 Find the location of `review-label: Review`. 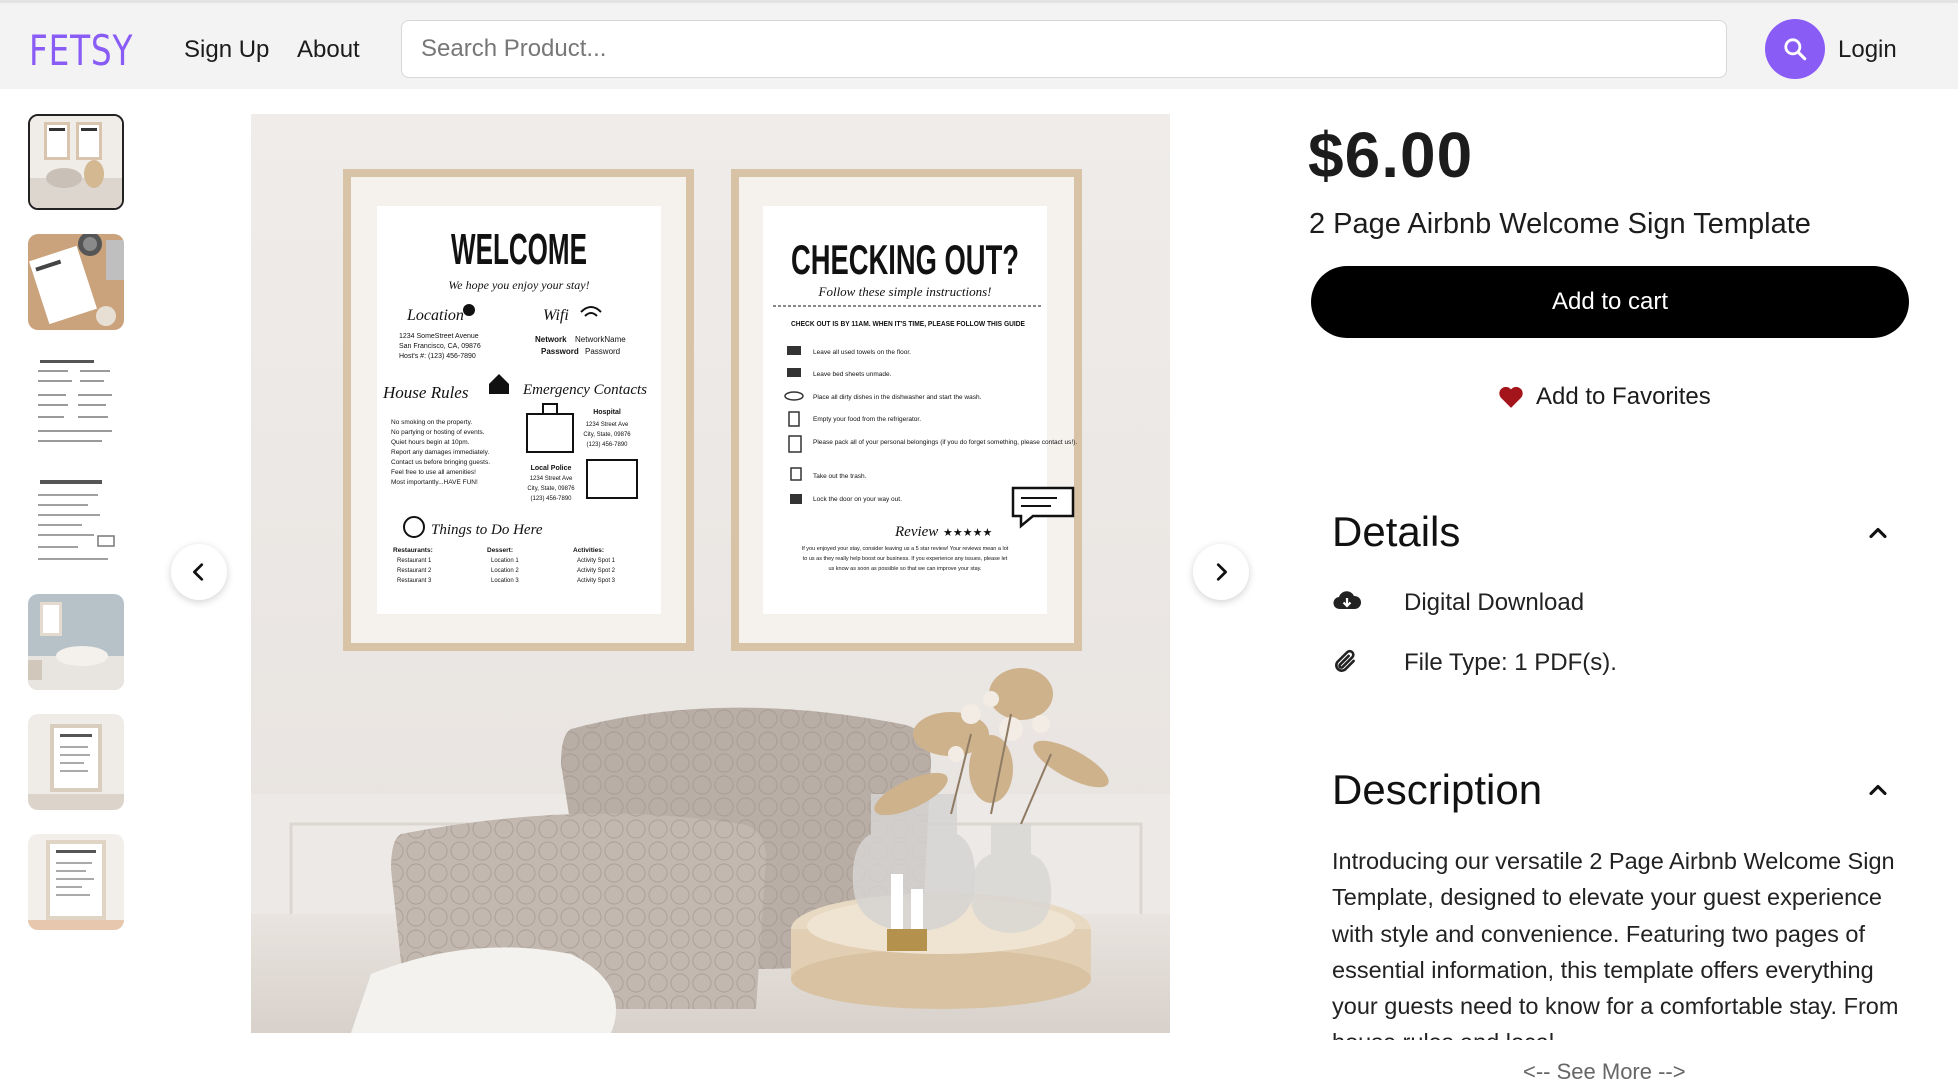

review-label: Review is located at coordinates (916, 532).